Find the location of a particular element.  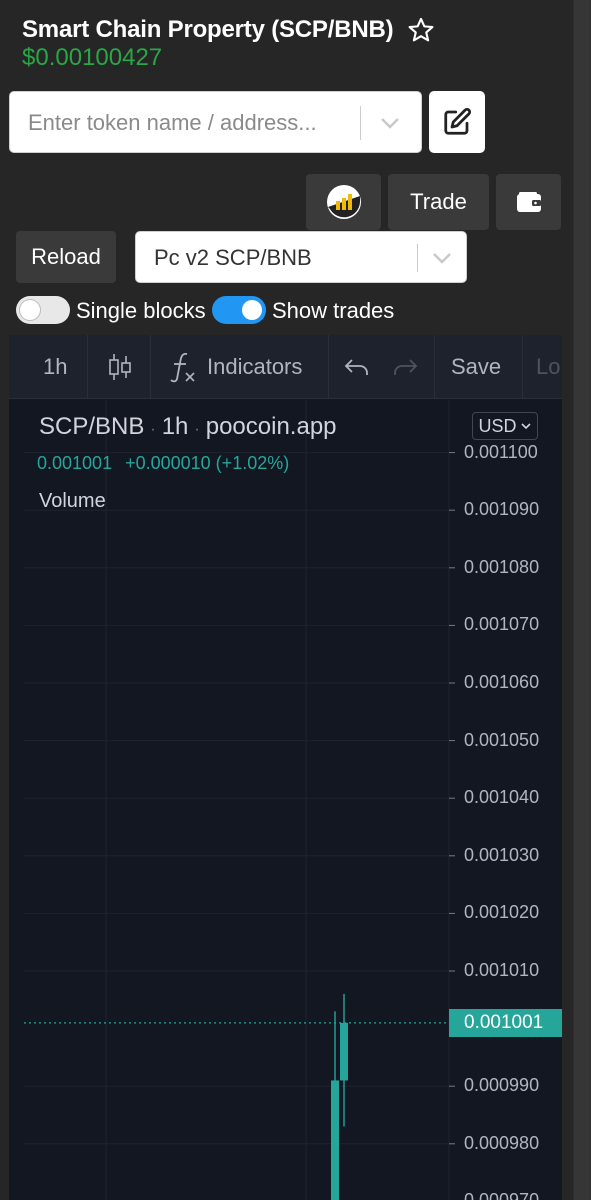

pair-version-value: Pc v2 SCP/BNB is located at coordinates (233, 257).